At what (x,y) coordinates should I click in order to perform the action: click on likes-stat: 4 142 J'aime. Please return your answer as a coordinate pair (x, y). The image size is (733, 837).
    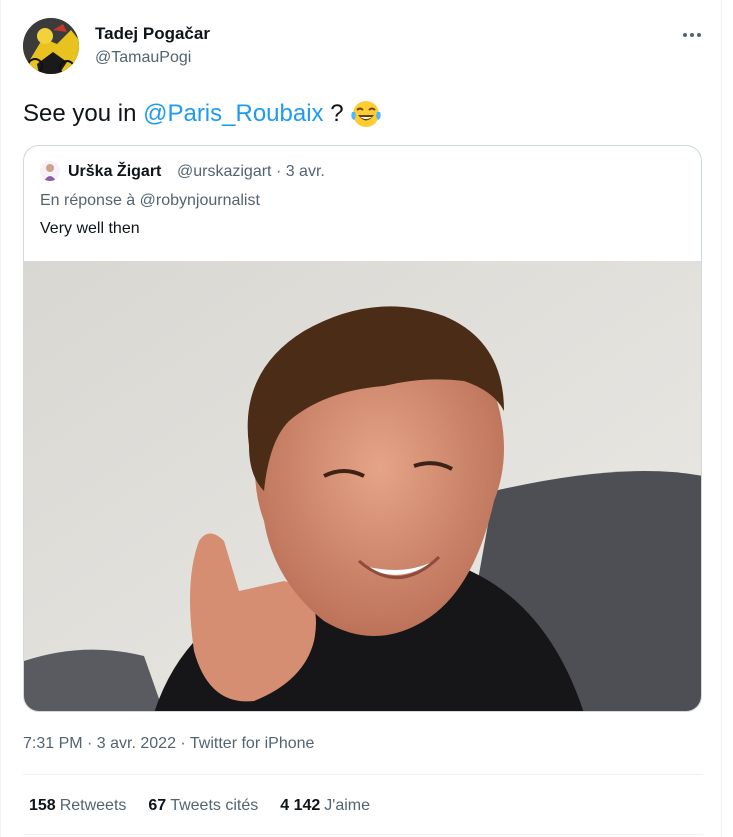
    Looking at the image, I should click on (325, 806).